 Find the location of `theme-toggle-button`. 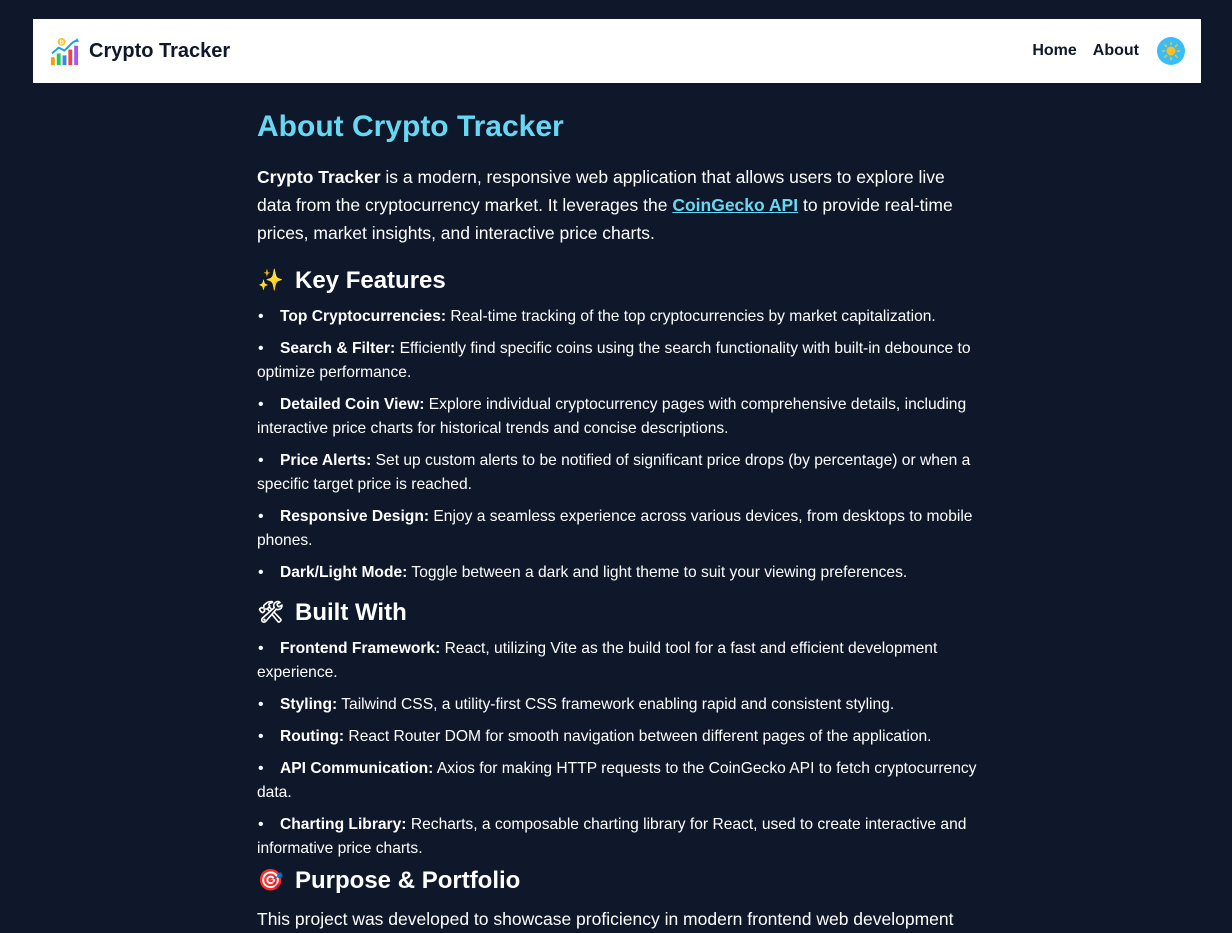

theme-toggle-button is located at coordinates (1171, 51).